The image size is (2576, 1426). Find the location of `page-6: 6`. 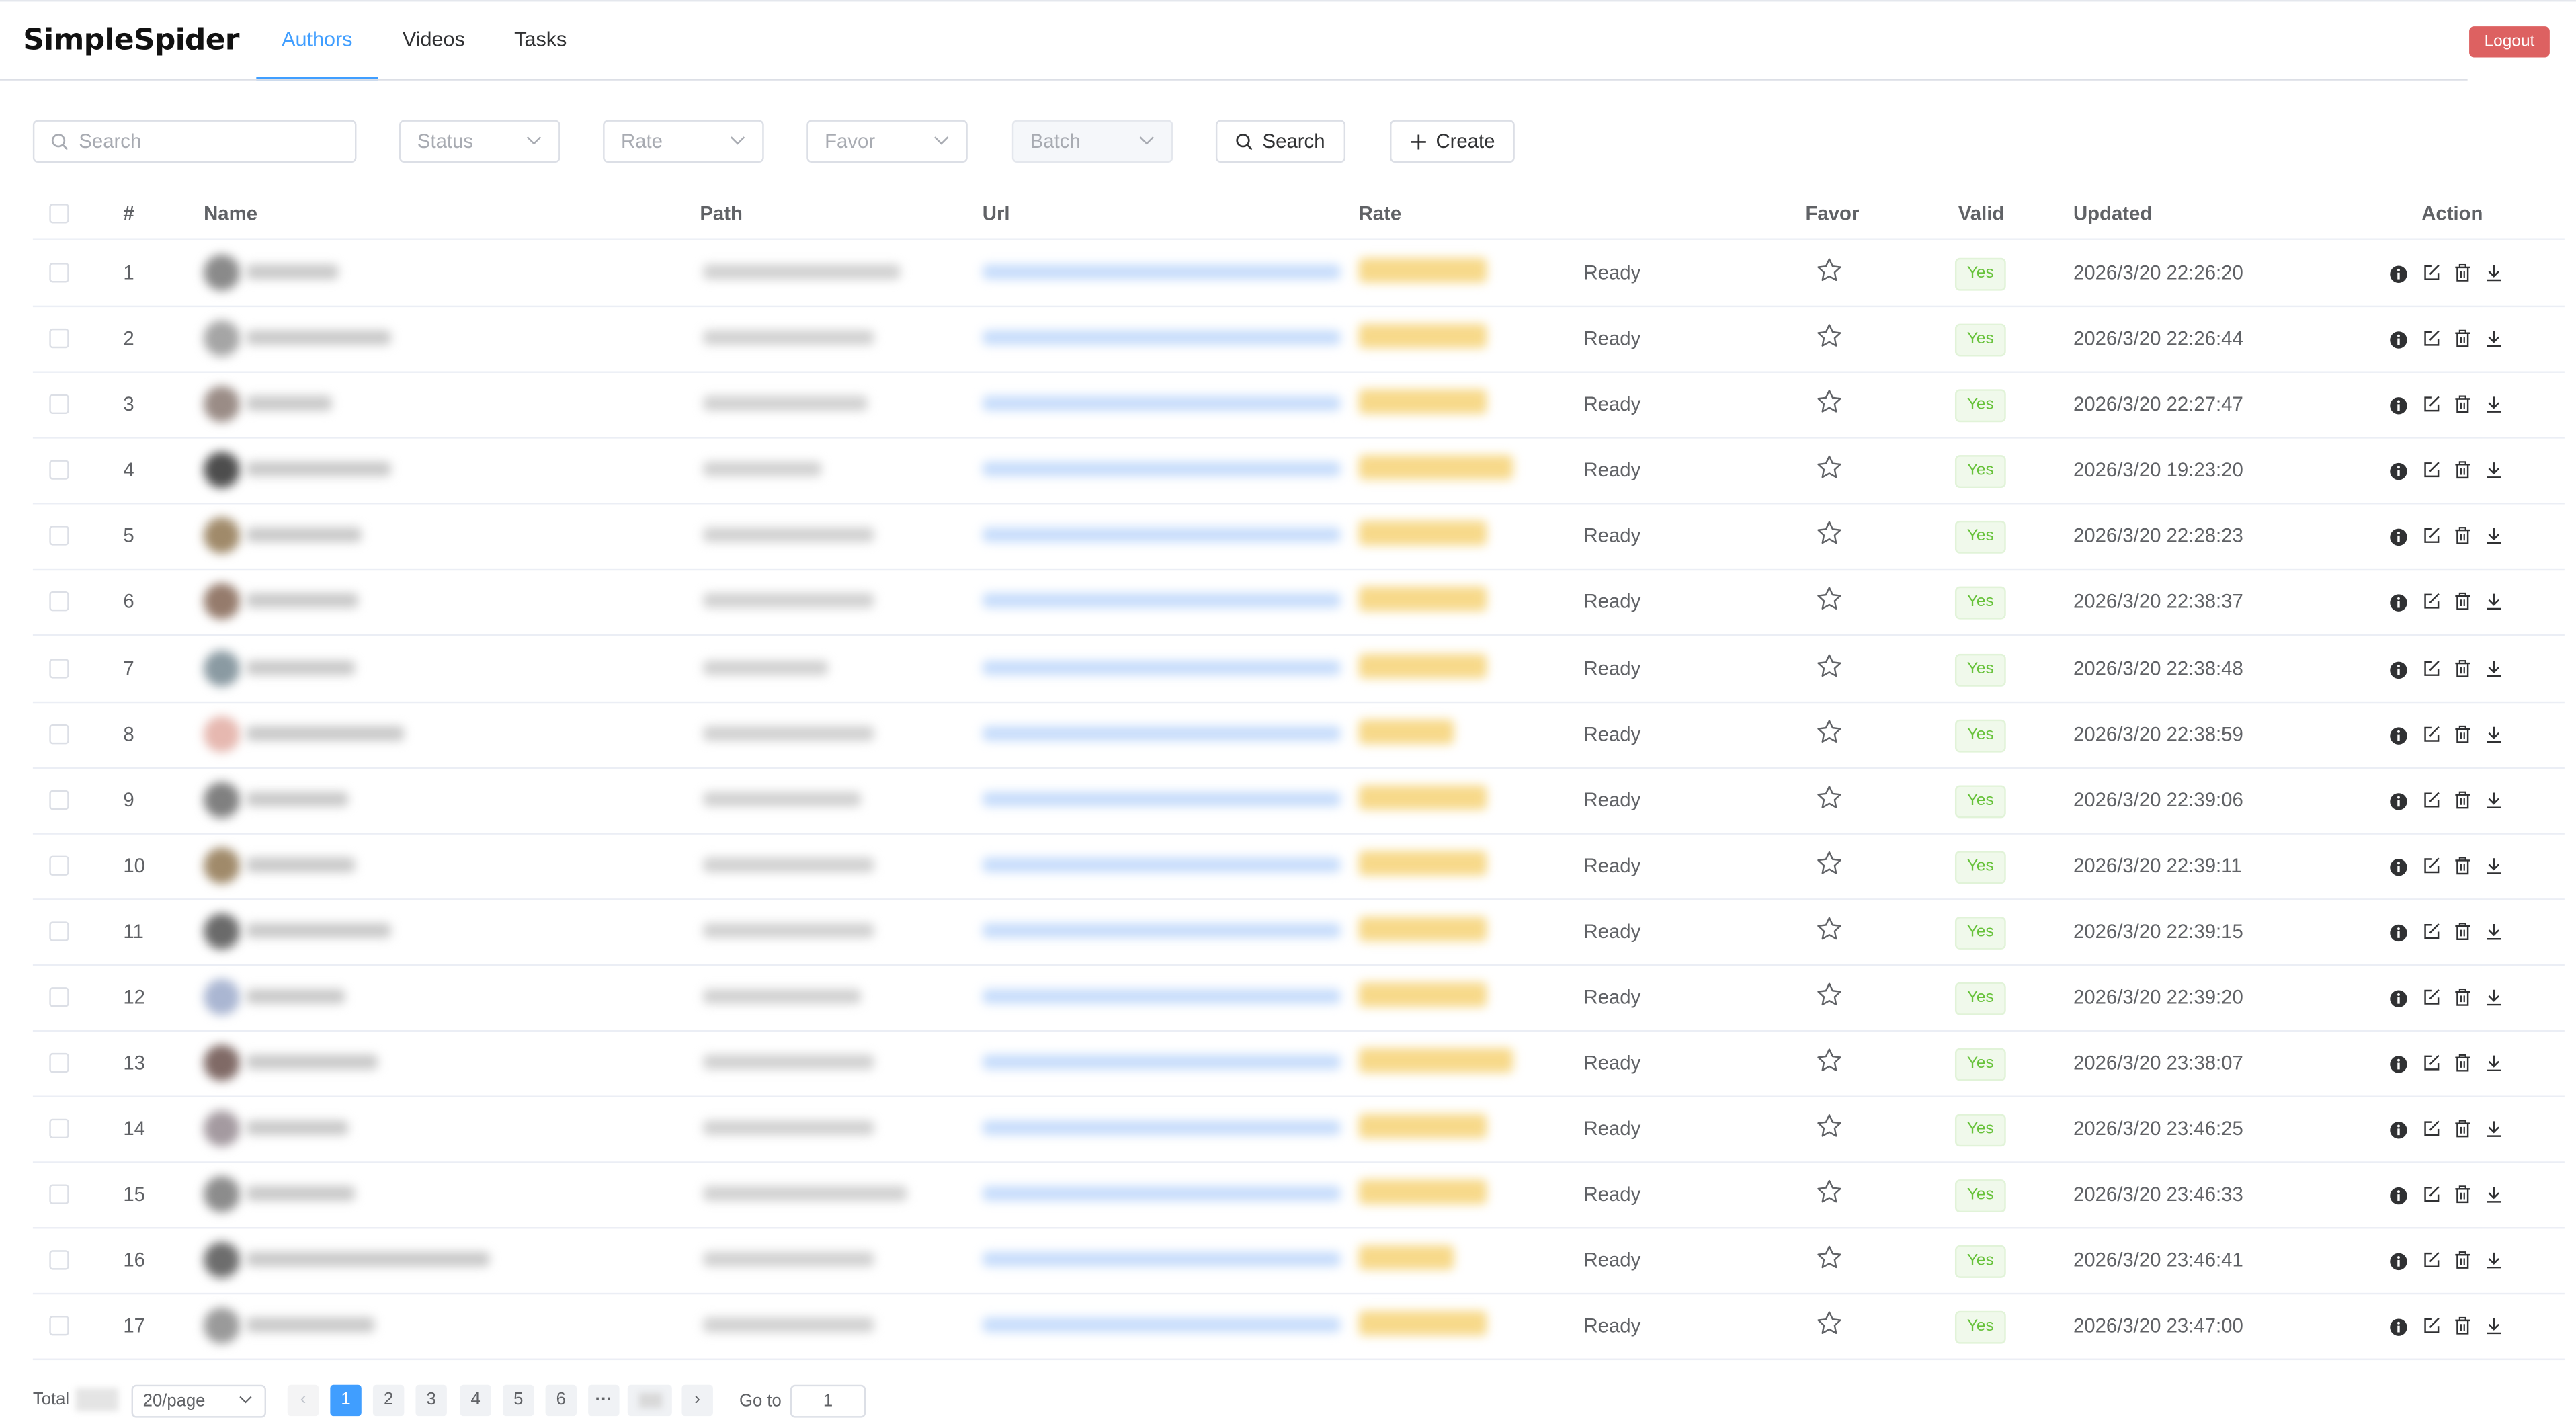

page-6: 6 is located at coordinates (561, 1400).